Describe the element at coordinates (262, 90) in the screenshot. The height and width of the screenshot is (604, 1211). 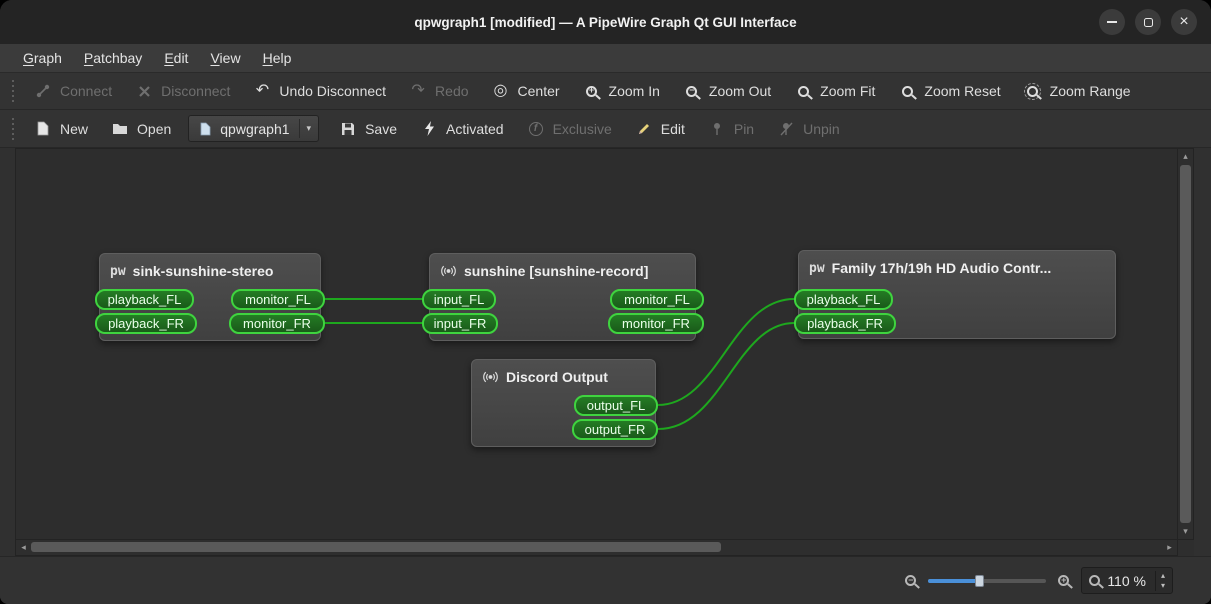
I see `undo-arrow-icon: ↶` at that location.